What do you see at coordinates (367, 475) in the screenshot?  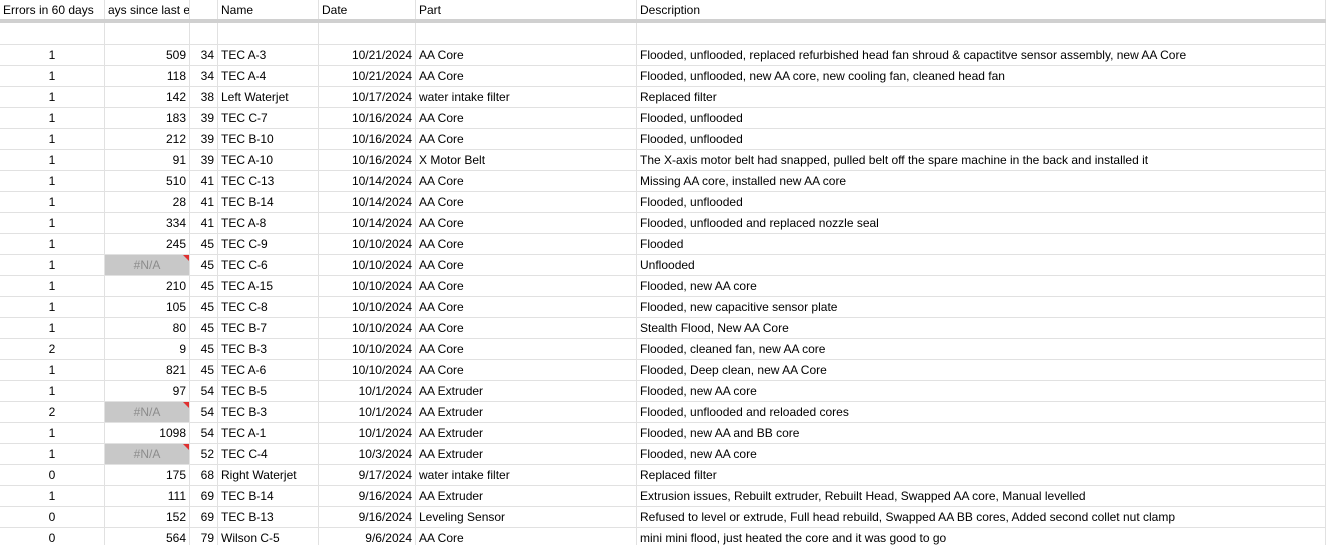 I see `cell-date: 9/17/2024` at bounding box center [367, 475].